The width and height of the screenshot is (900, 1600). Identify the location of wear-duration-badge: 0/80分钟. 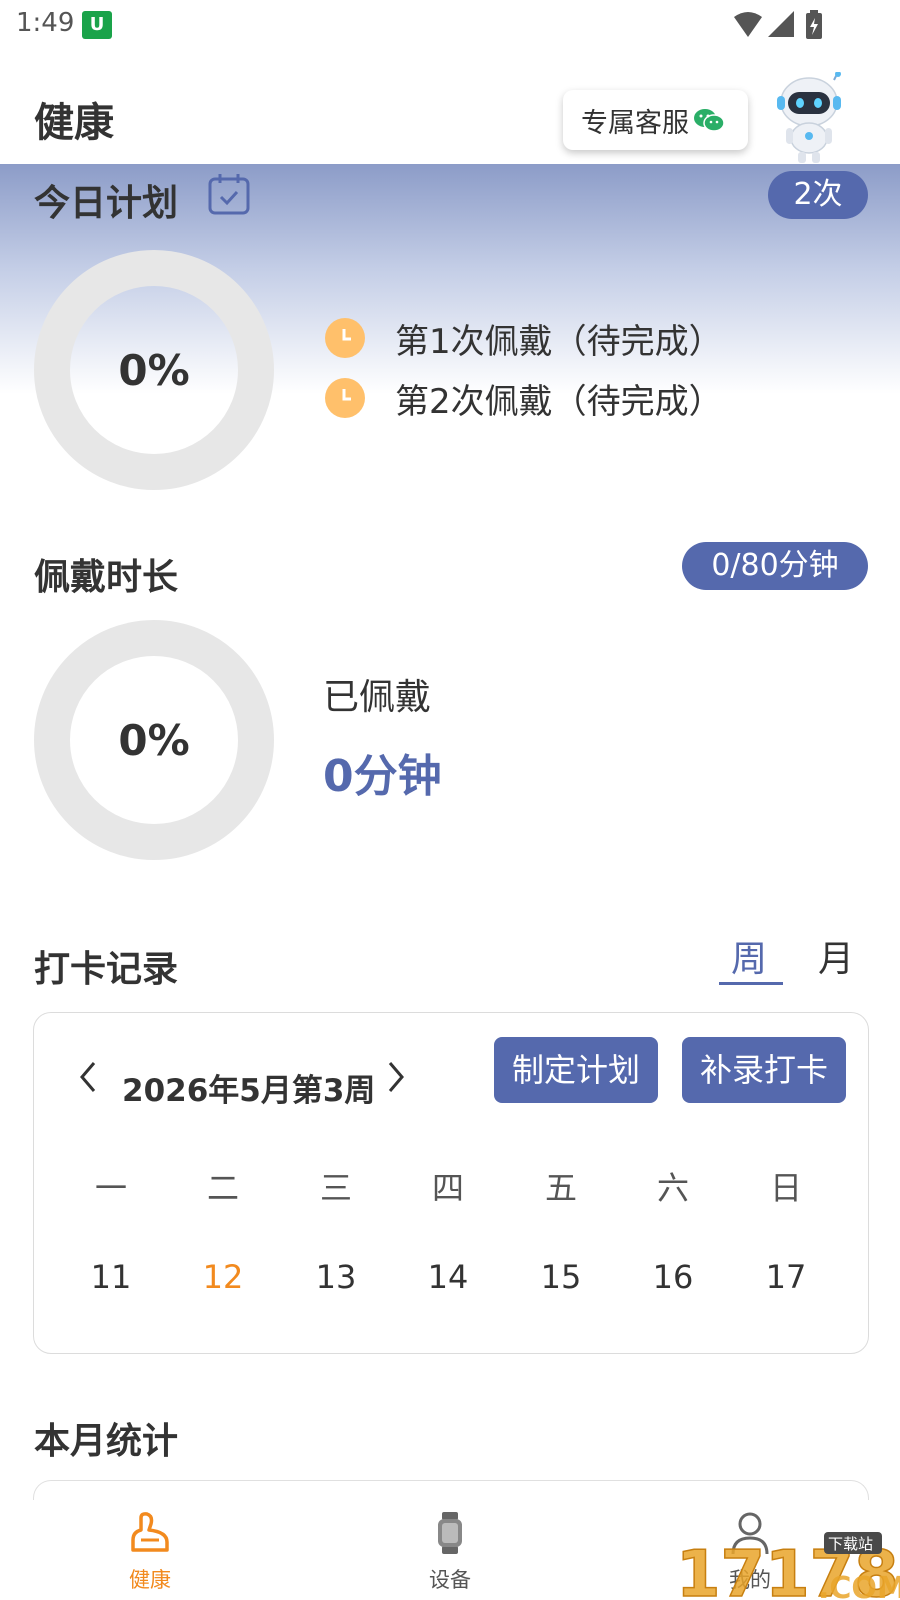
(775, 566).